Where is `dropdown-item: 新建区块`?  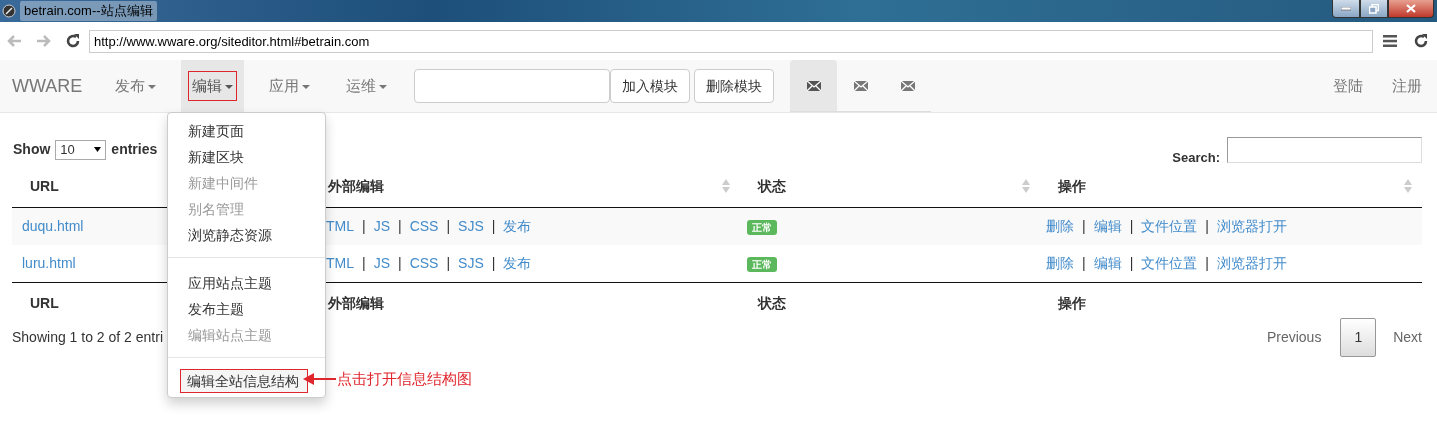
dropdown-item: 新建区块 is located at coordinates (246, 157).